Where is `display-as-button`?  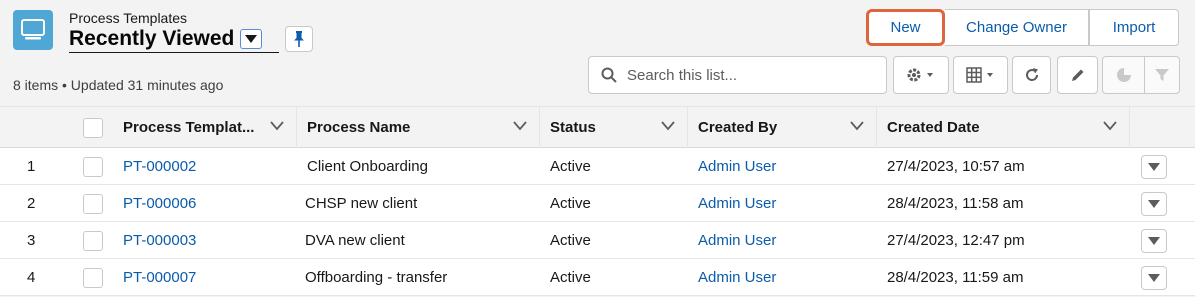
display-as-button is located at coordinates (980, 75).